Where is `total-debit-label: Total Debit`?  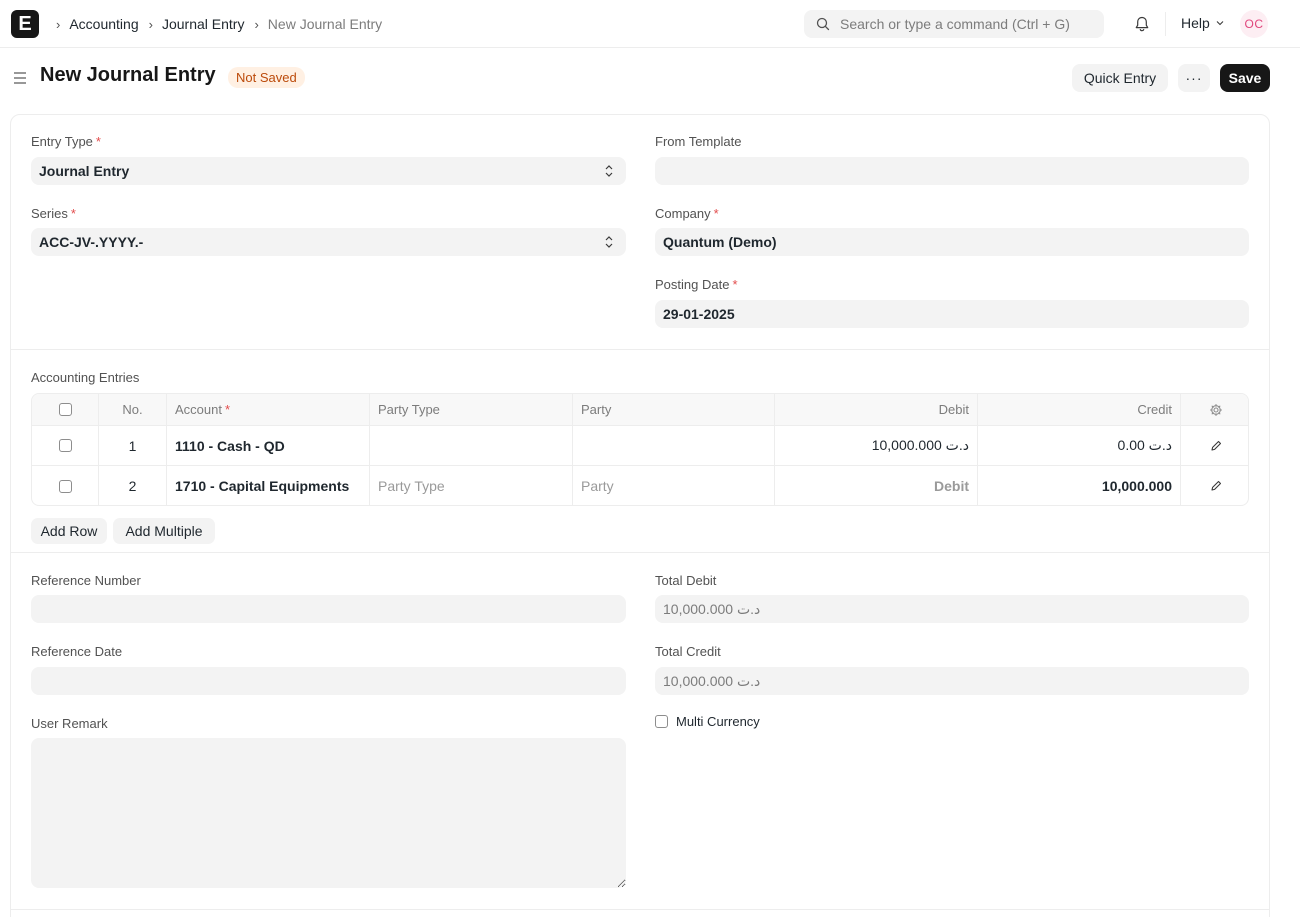 total-debit-label: Total Debit is located at coordinates (686, 580).